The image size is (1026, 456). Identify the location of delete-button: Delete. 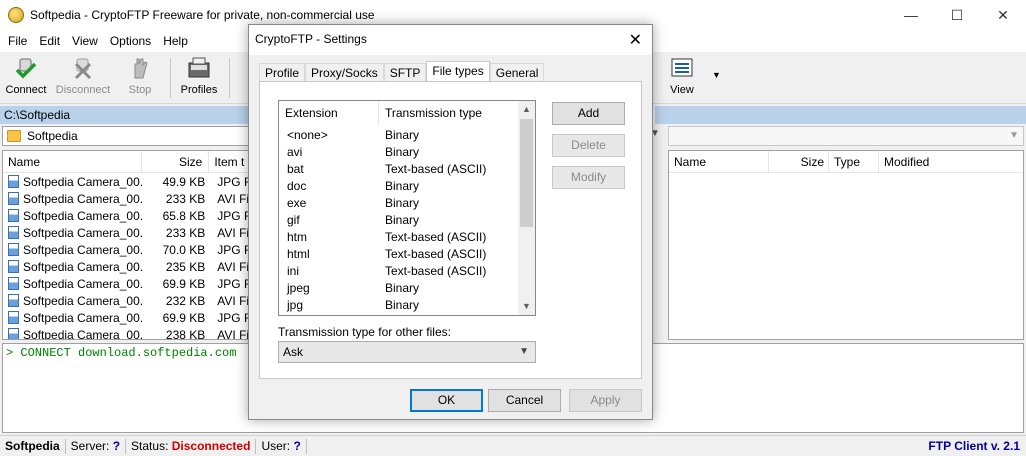
(588, 145).